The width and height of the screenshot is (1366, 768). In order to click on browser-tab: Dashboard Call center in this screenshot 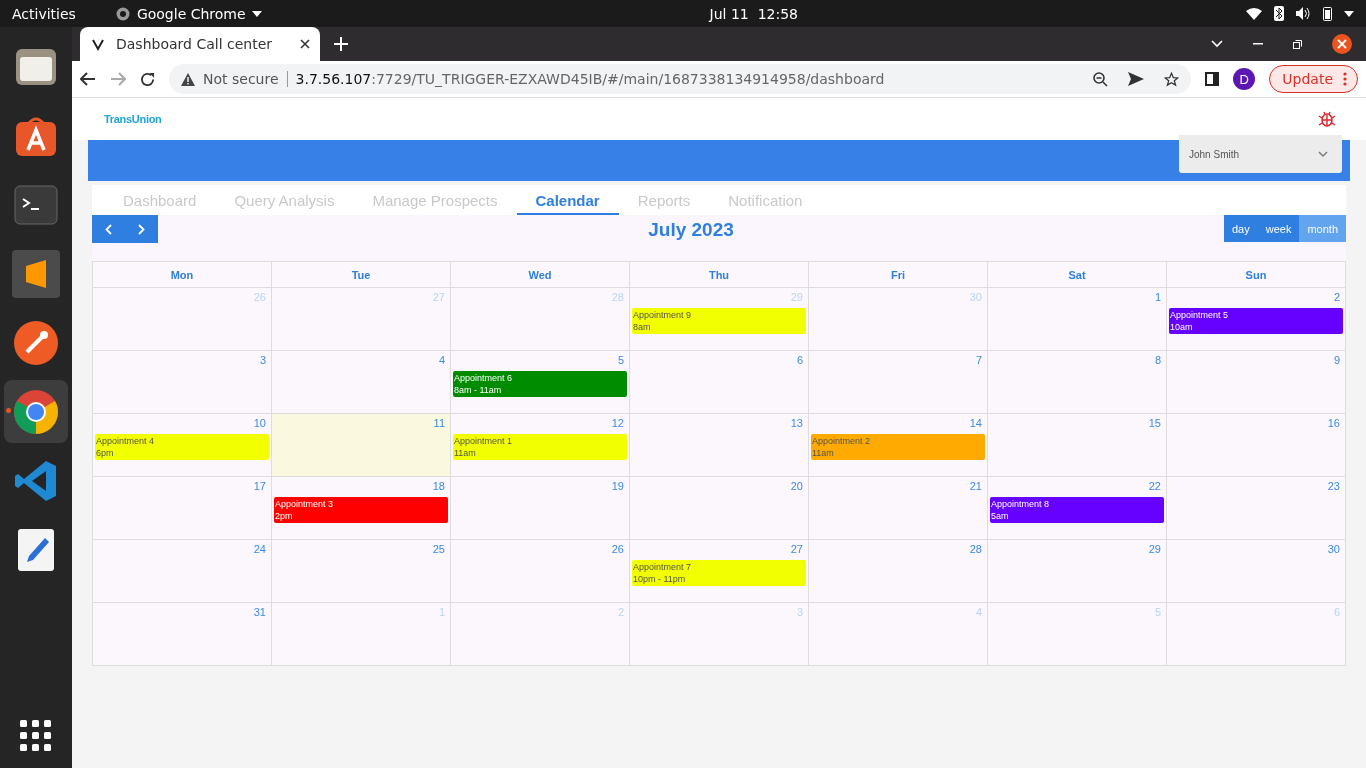, I will do `click(200, 44)`.